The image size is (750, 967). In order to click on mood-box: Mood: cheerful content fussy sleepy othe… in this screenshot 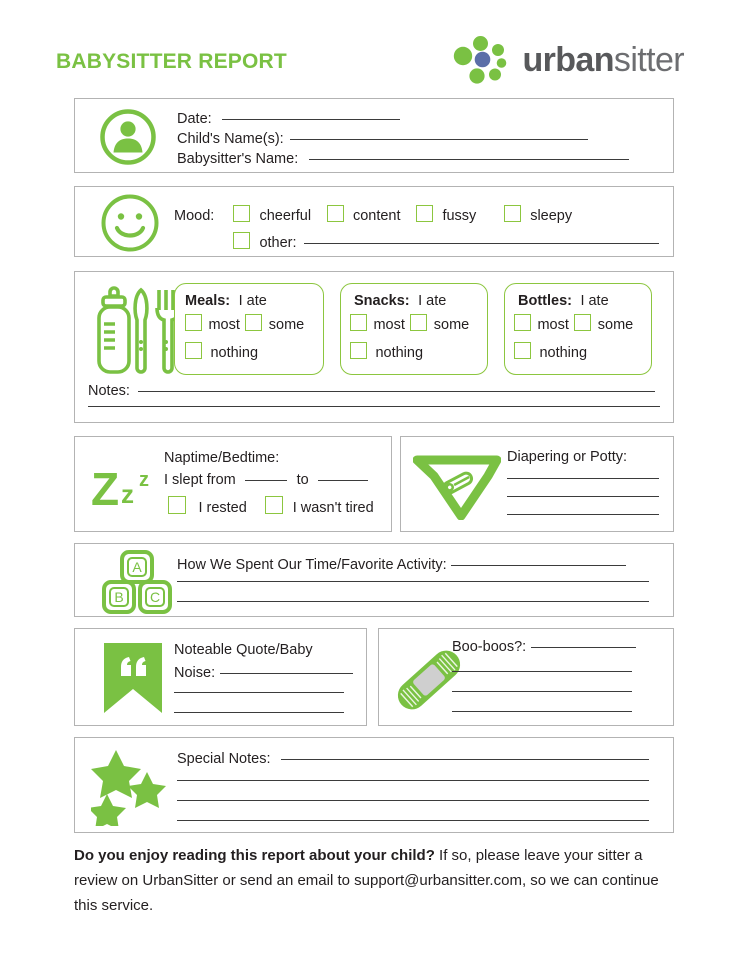, I will do `click(374, 221)`.